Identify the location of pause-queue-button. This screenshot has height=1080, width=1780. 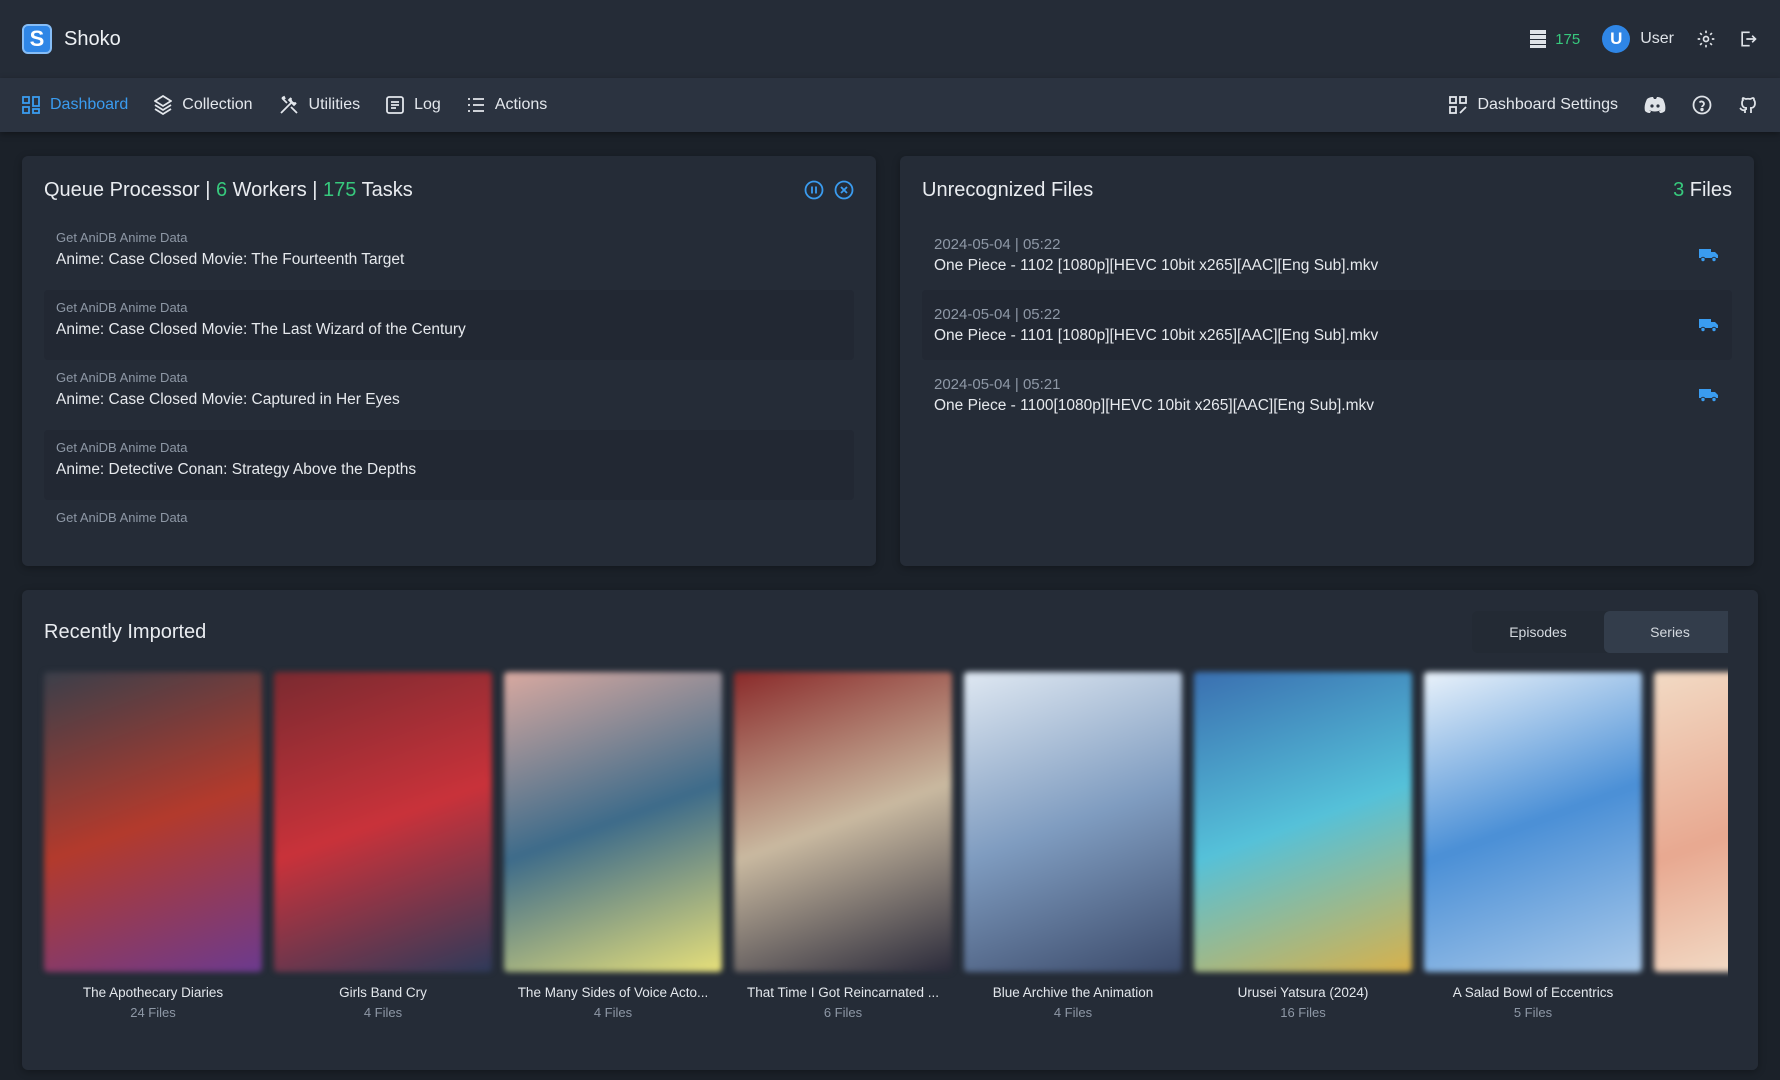
(814, 190).